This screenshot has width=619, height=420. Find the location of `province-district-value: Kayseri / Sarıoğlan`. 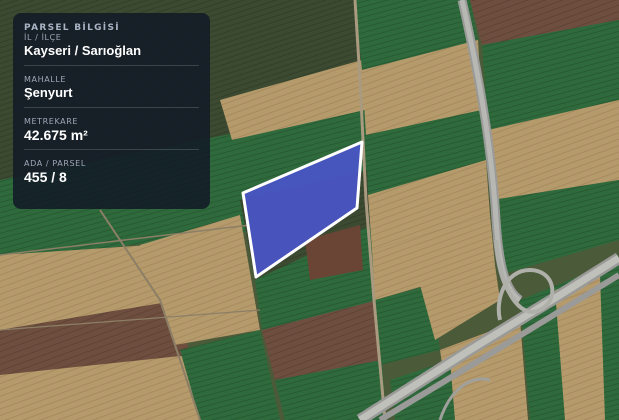

province-district-value: Kayseri / Sarıoğlan is located at coordinates (83, 50).